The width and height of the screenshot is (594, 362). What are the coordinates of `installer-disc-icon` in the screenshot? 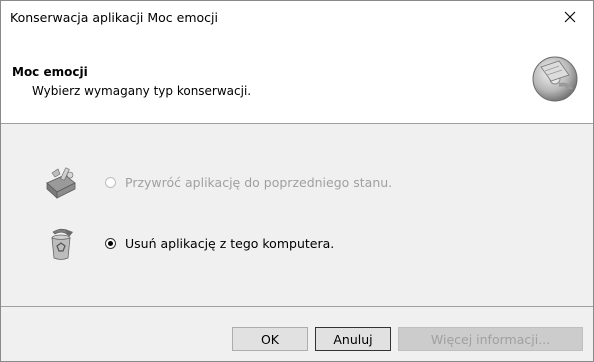 It's located at (555, 79).